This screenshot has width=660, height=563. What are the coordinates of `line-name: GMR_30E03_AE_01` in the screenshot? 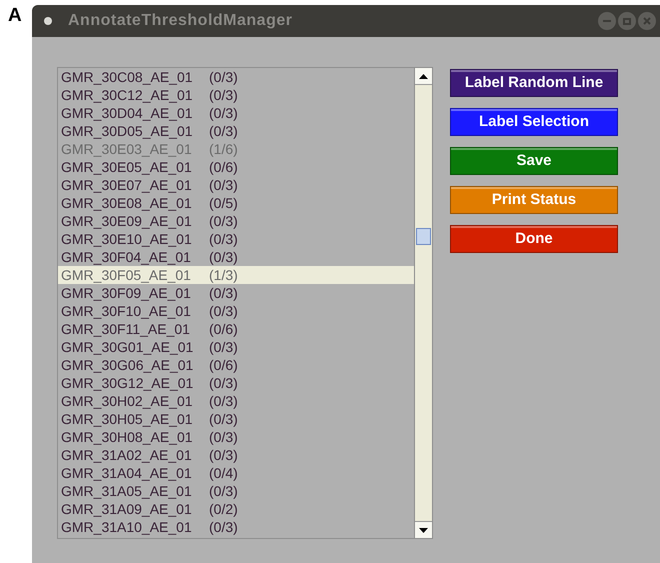 It's located at (127, 149).